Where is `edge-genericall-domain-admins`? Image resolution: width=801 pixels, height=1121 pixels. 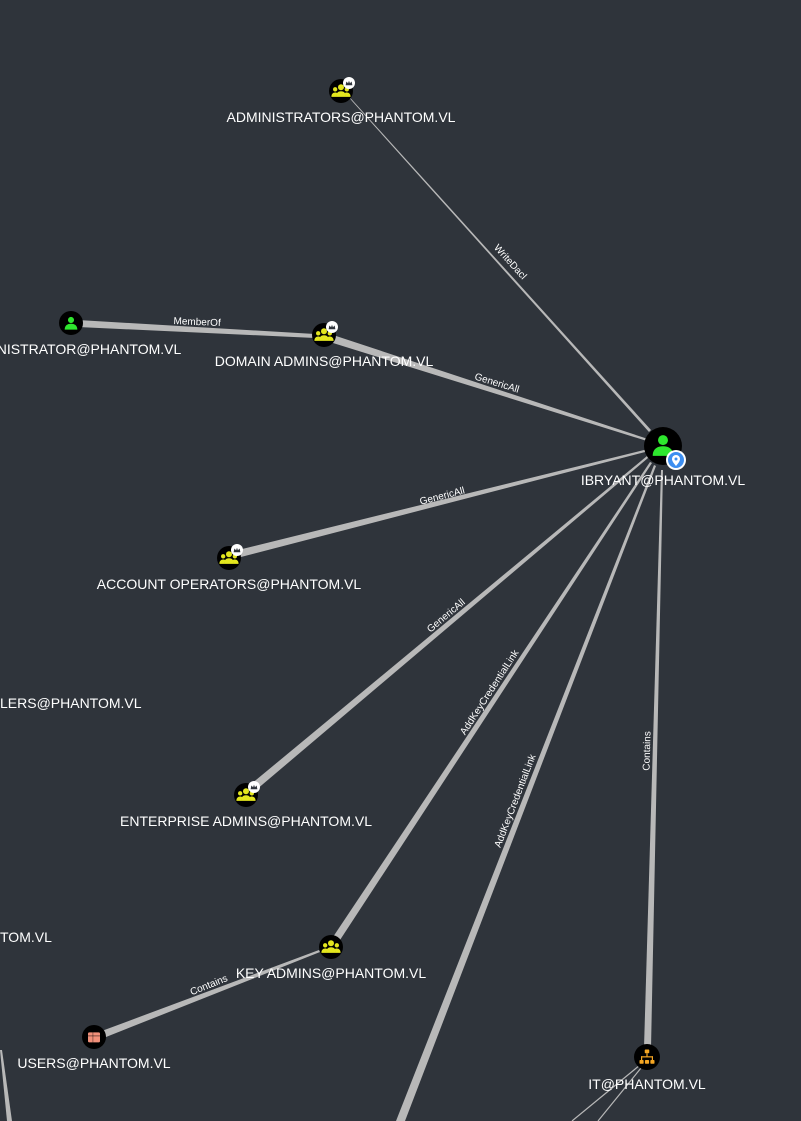 edge-genericall-domain-admins is located at coordinates (489, 387).